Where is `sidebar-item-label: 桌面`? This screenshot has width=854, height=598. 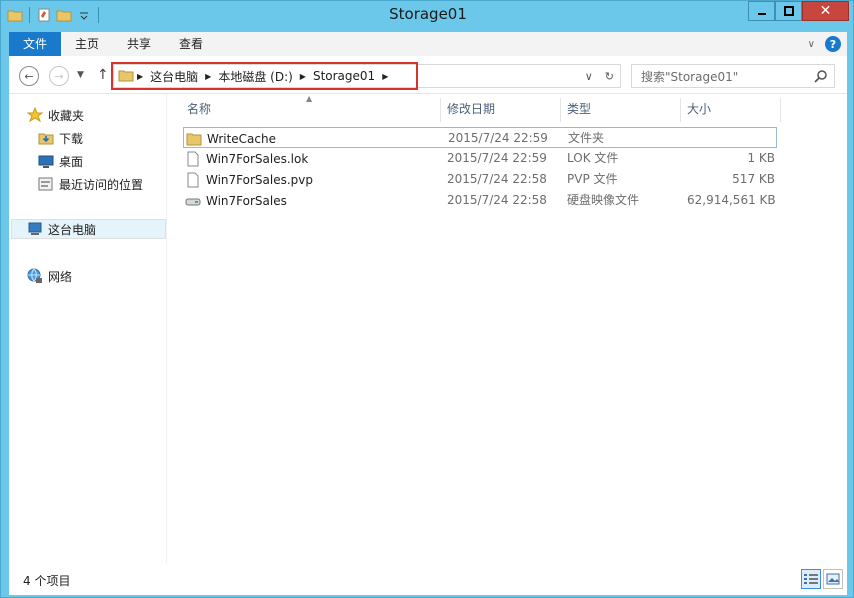 sidebar-item-label: 桌面 is located at coordinates (71, 161).